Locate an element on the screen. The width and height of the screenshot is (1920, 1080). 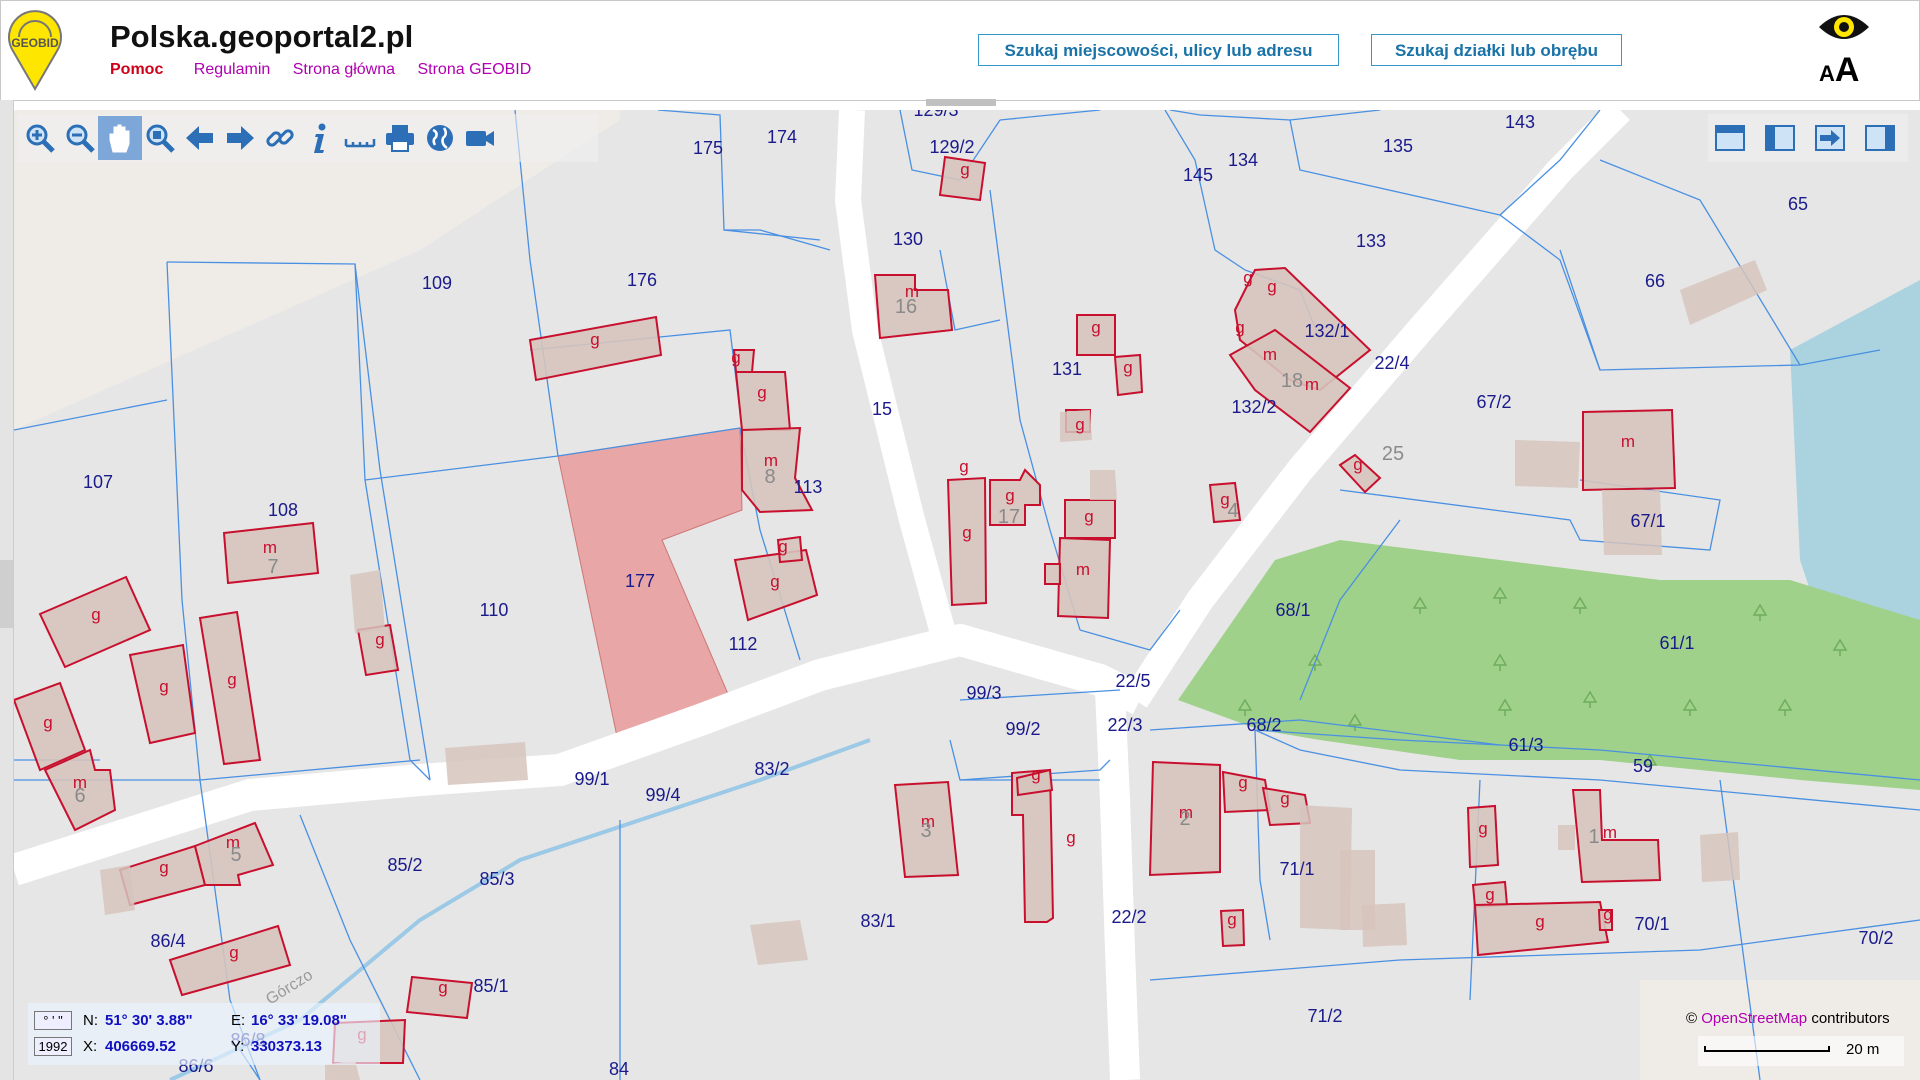
osm-link: OpenStreetMap is located at coordinates (1754, 1018).